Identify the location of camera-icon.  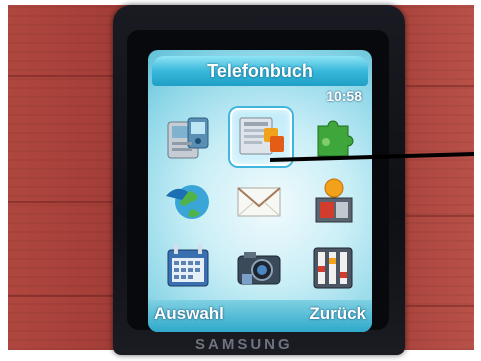
(259, 267).